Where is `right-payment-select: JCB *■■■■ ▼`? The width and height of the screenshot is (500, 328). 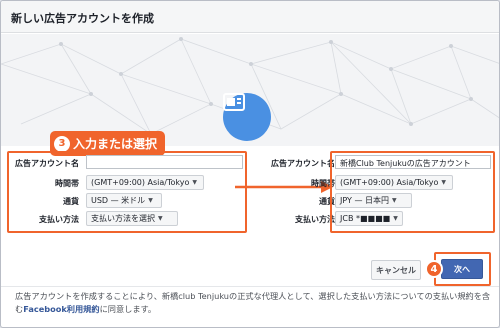
right-payment-select: JCB *■■■■ ▼ is located at coordinates (369, 218).